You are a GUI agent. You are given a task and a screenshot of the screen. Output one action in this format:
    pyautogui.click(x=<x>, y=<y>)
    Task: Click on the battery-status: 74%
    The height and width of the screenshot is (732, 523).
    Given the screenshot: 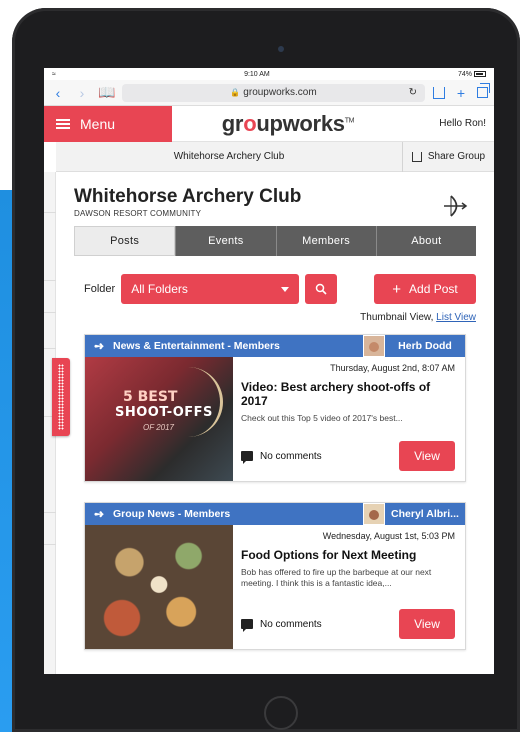 What is the action you would take?
    pyautogui.click(x=472, y=74)
    